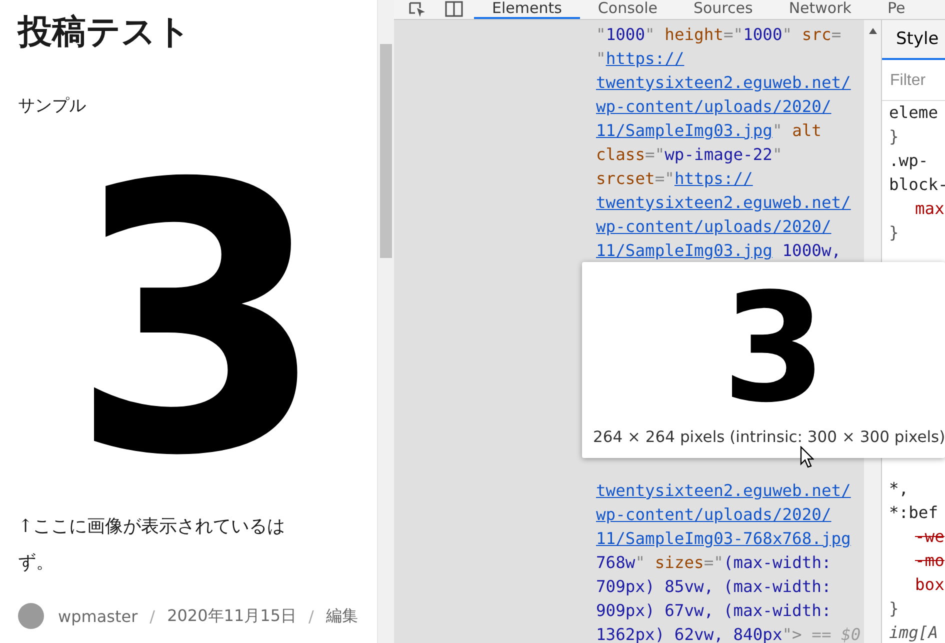  Describe the element at coordinates (929, 561) in the screenshot. I see `css-rule-text: -mo` at that location.